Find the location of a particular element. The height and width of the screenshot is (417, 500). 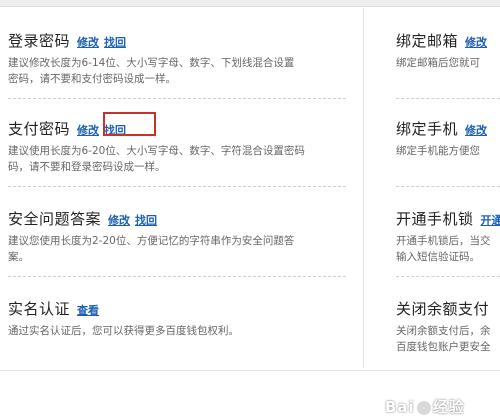

paw-icon is located at coordinates (423, 407).